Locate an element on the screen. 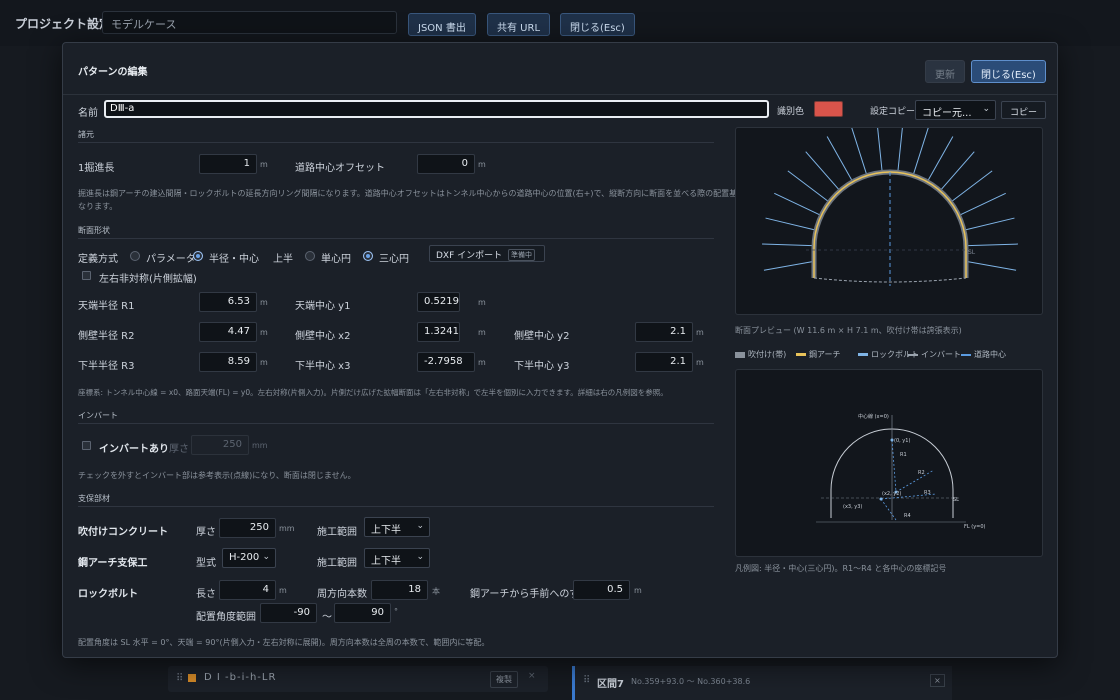 Image resolution: width=1120 pixels, height=700 pixels. arch-type-select: H-200 ⌄ is located at coordinates (249, 558).